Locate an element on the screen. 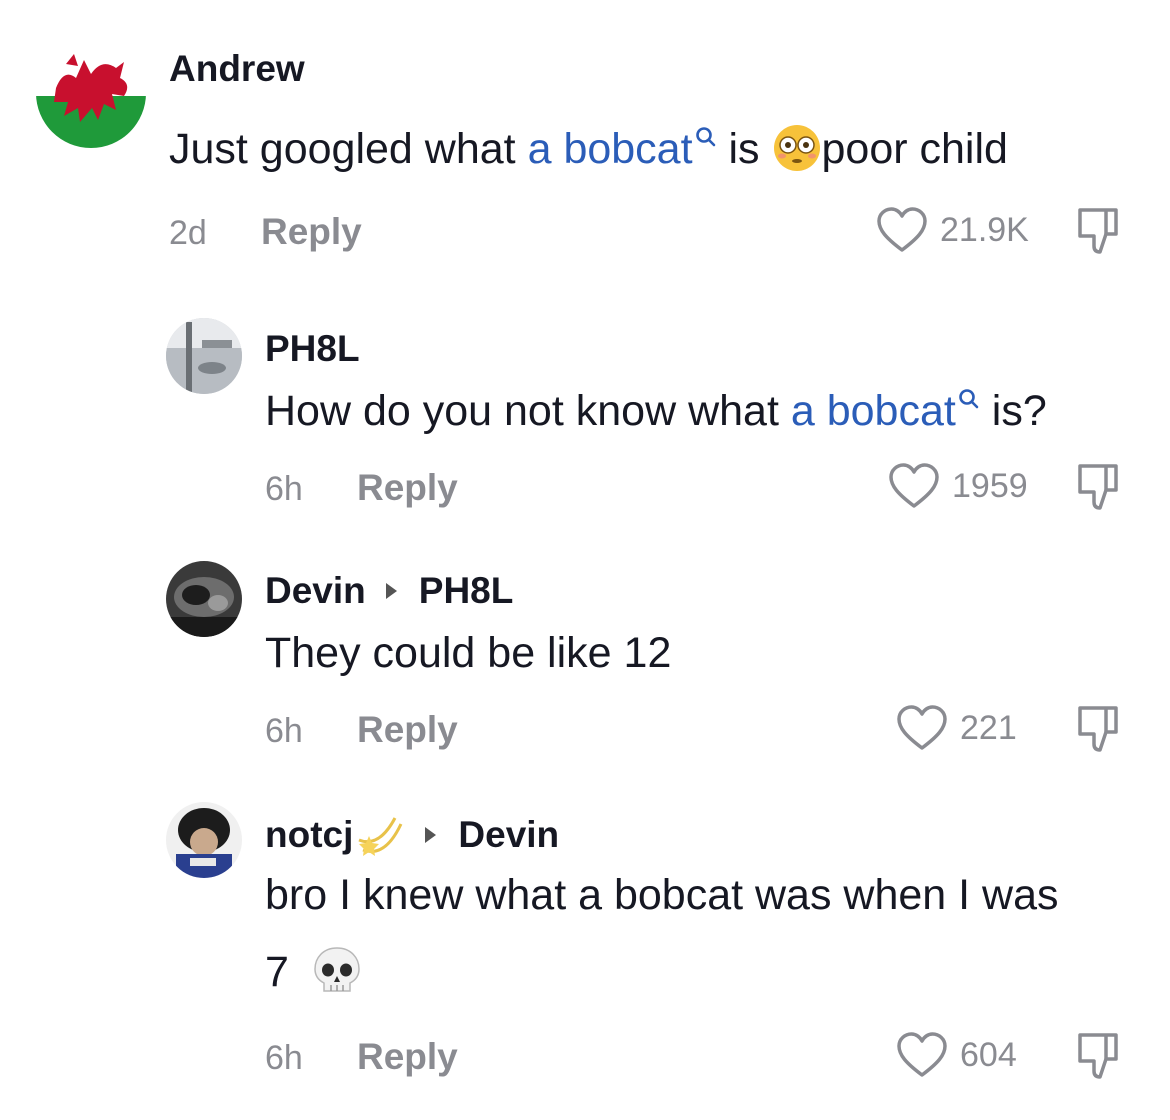 The image size is (1170, 1120). comment-text: How do you not know what a bobcat is? is located at coordinates (656, 411).